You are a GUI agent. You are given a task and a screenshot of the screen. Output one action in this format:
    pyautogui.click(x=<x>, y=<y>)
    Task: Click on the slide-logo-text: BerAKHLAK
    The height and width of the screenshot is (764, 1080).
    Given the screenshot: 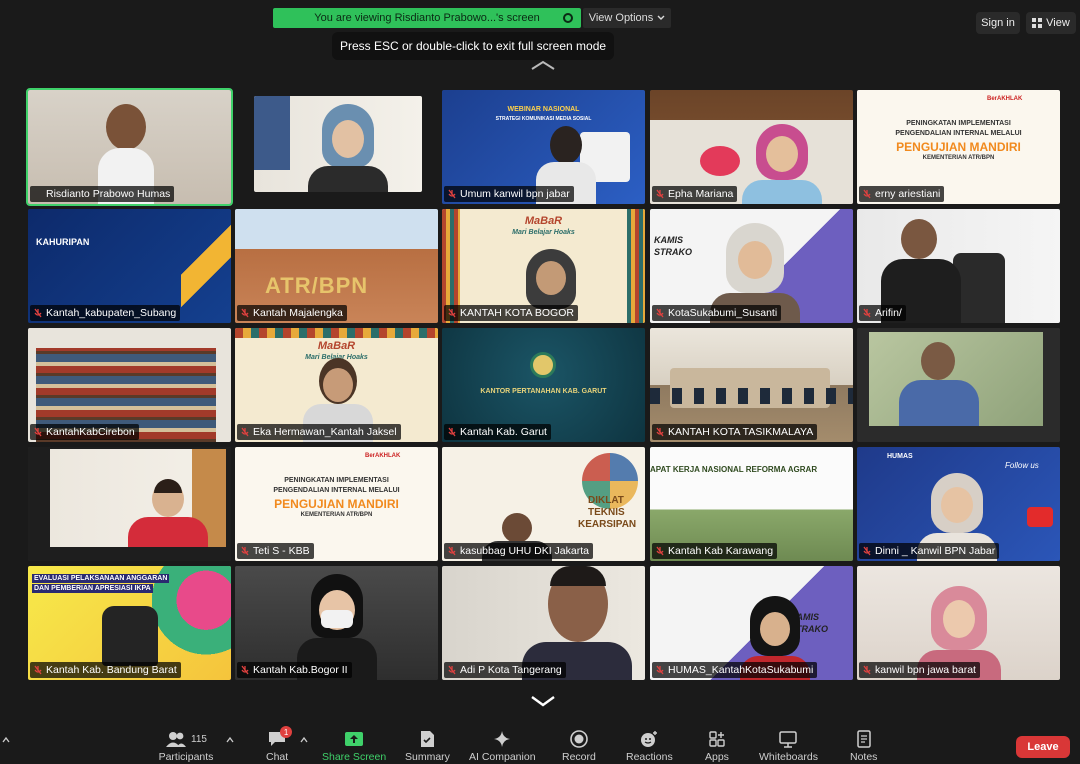 What is the action you would take?
    pyautogui.click(x=383, y=456)
    